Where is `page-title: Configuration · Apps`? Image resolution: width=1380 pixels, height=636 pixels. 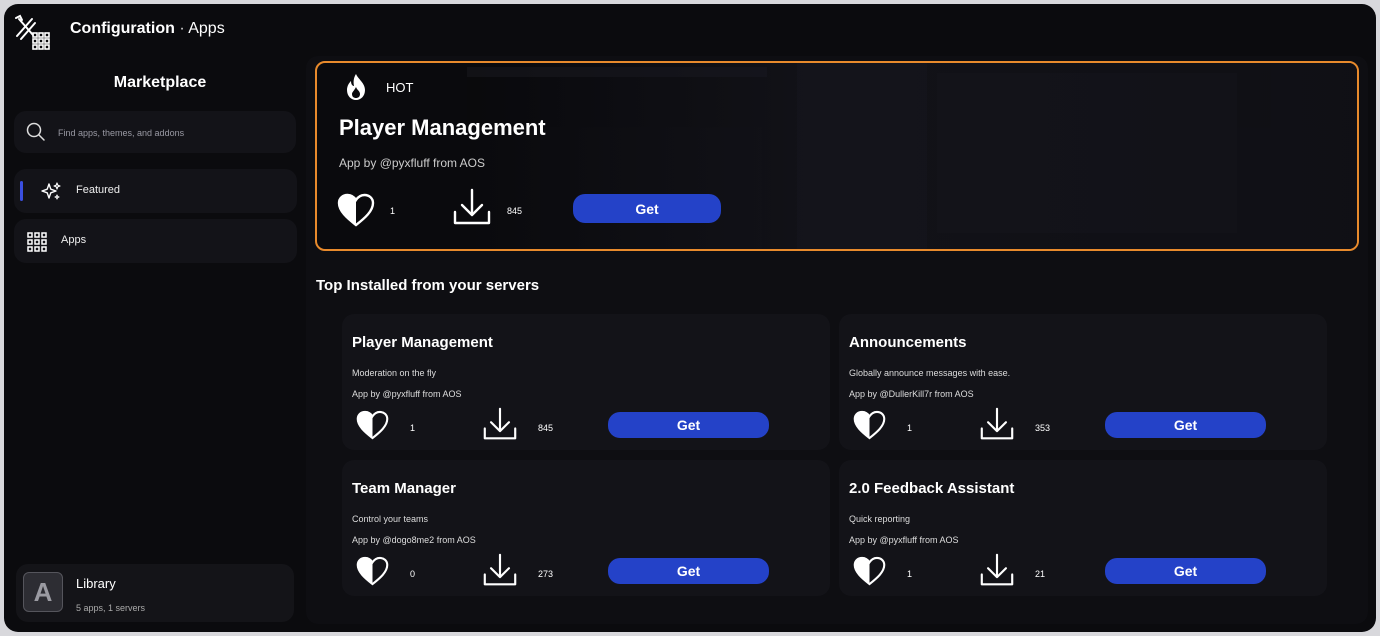 page-title: Configuration · Apps is located at coordinates (147, 29).